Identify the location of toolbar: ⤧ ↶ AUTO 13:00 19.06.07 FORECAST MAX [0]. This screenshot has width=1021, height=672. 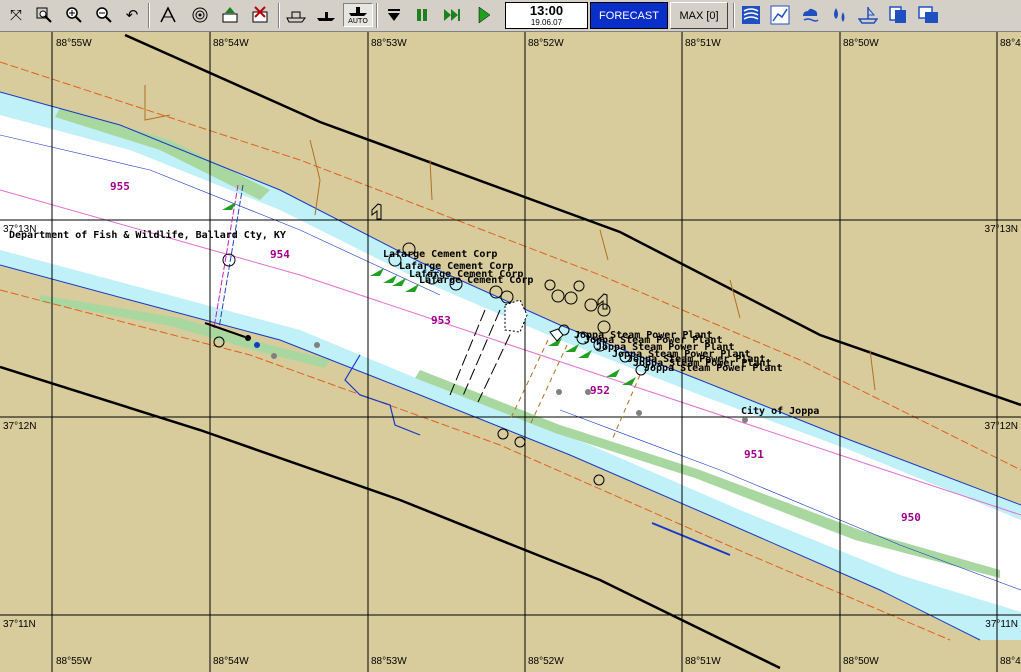
(510, 16).